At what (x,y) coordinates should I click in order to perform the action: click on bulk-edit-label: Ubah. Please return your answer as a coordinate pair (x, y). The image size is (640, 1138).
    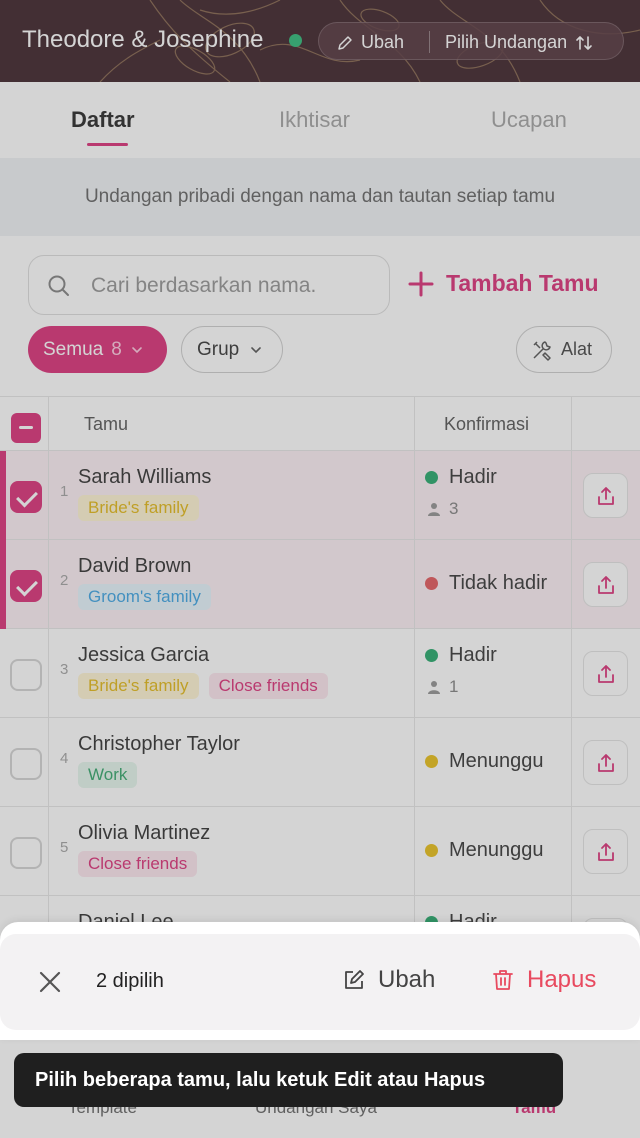
    Looking at the image, I should click on (407, 979).